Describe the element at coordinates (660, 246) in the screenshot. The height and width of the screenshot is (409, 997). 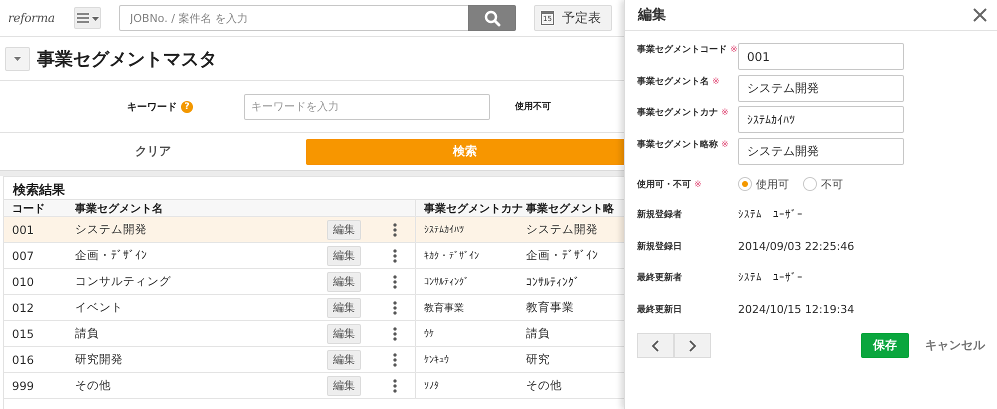
I see `info-label: 新規登録日` at that location.